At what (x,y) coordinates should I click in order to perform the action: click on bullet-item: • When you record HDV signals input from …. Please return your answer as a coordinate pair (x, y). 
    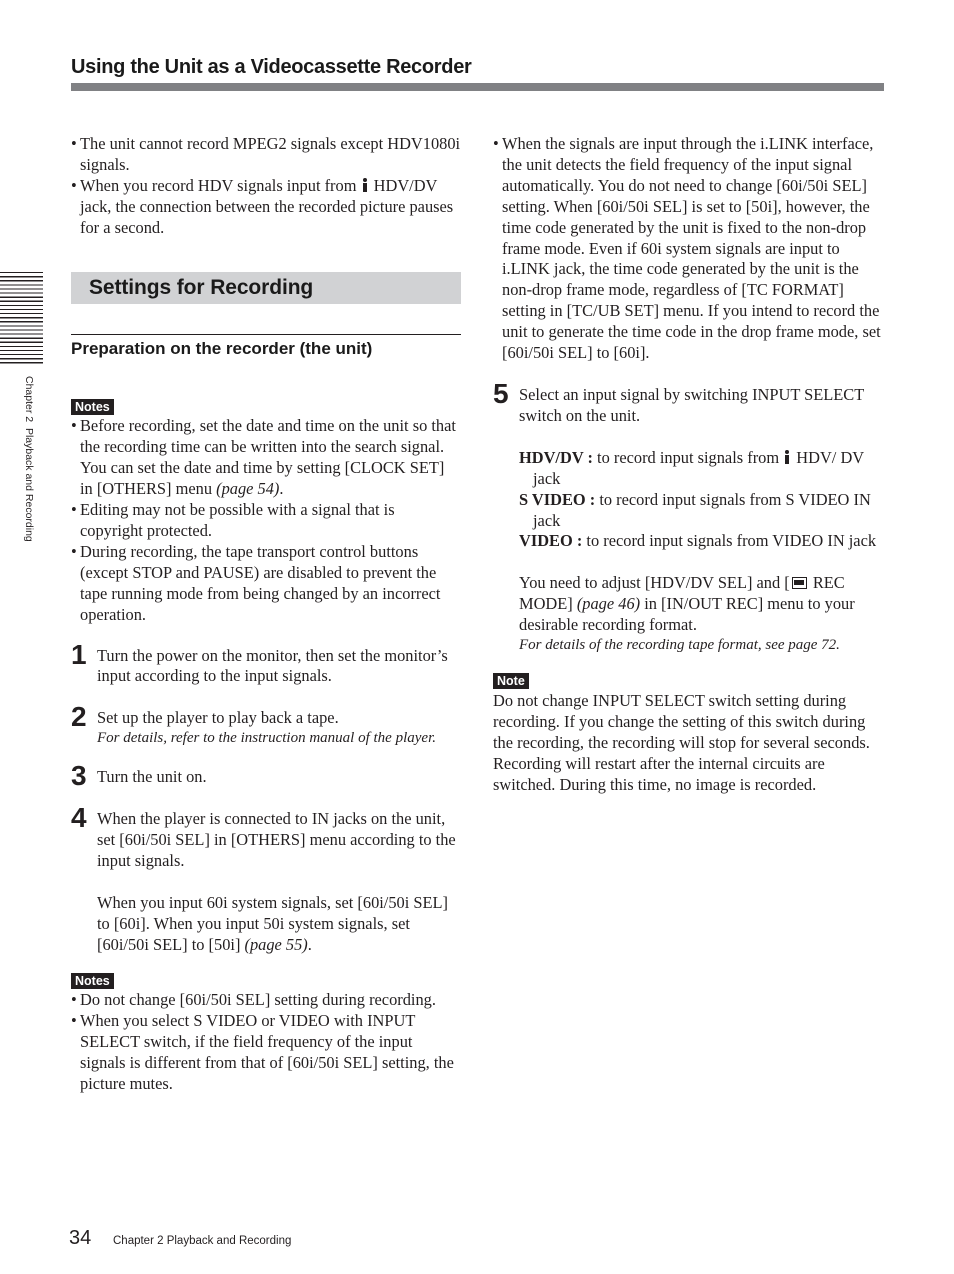
    Looking at the image, I should click on (262, 206).